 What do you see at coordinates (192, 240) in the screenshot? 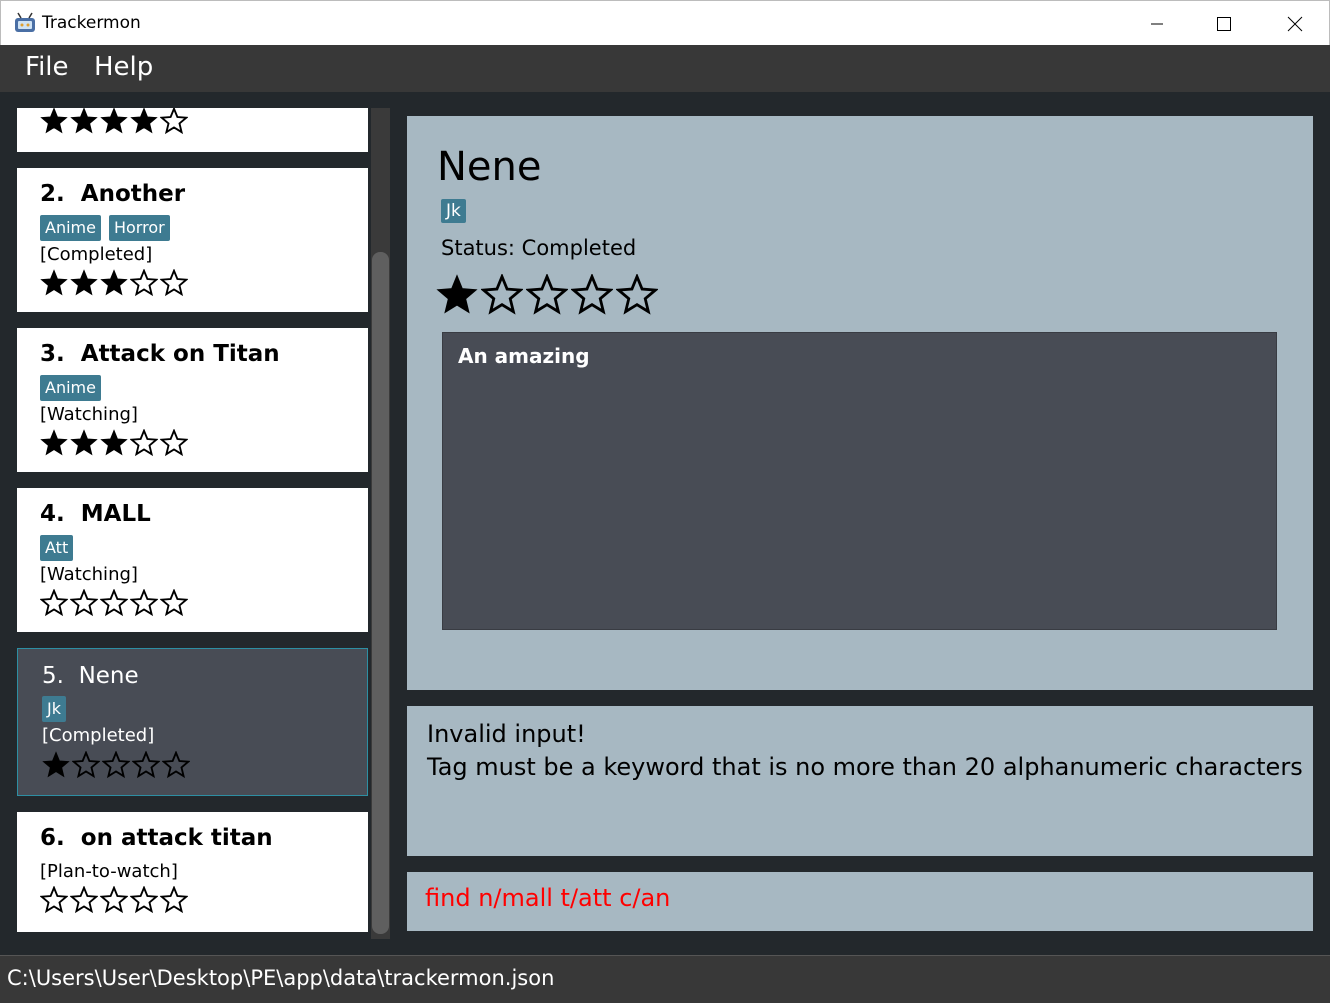
I see `show-card: 2. Another Anime Horror [Completed]` at bounding box center [192, 240].